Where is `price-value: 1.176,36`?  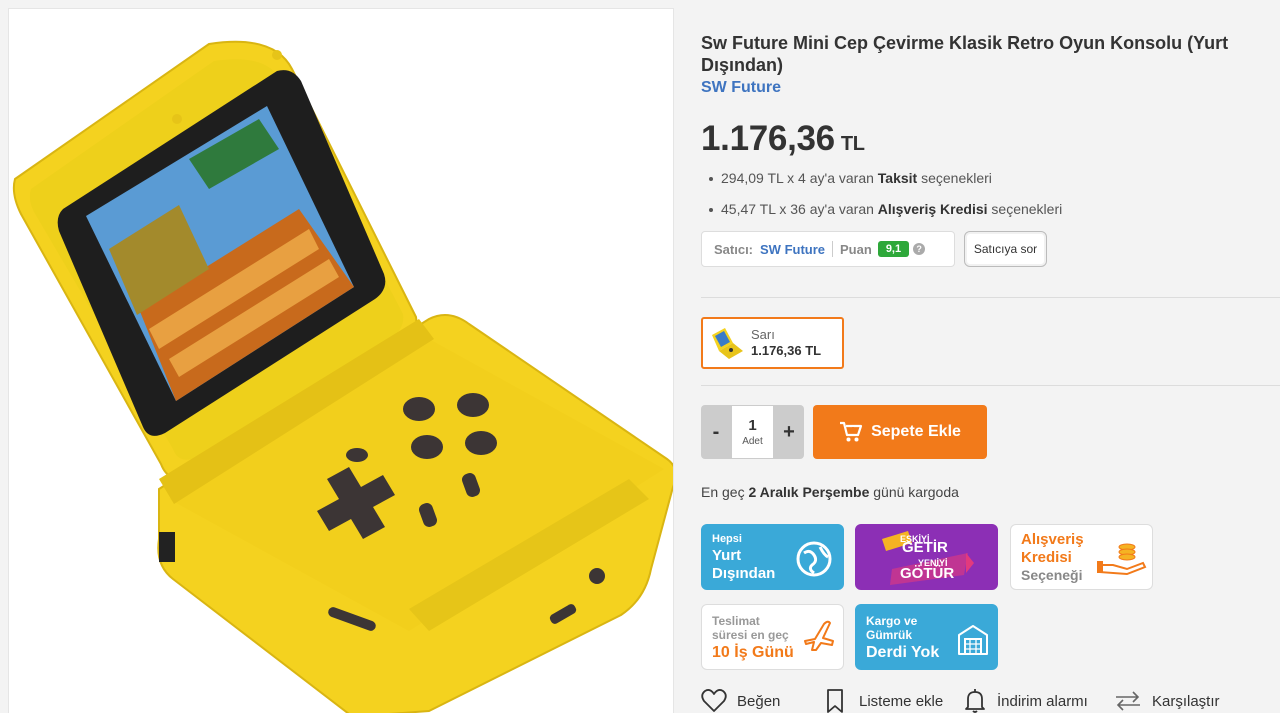
price-value: 1.176,36 is located at coordinates (768, 138).